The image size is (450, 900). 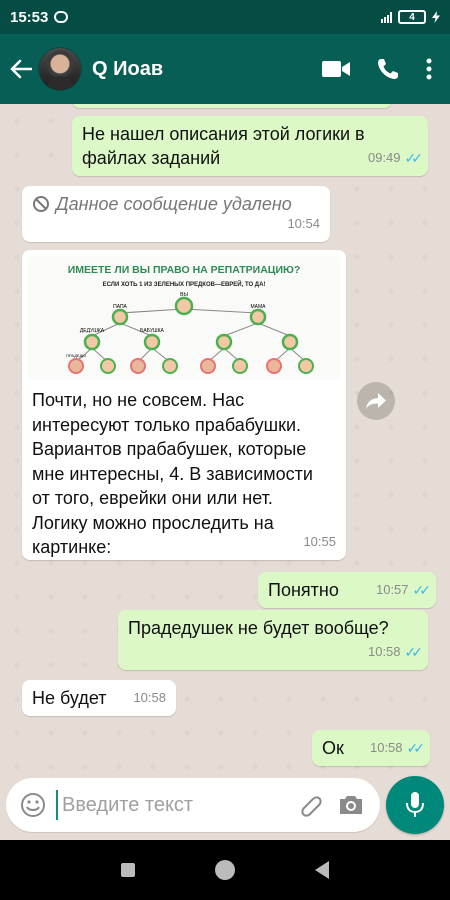 What do you see at coordinates (152, 331) in the screenshot?
I see `image-label-grandma: БАБУШКА` at bounding box center [152, 331].